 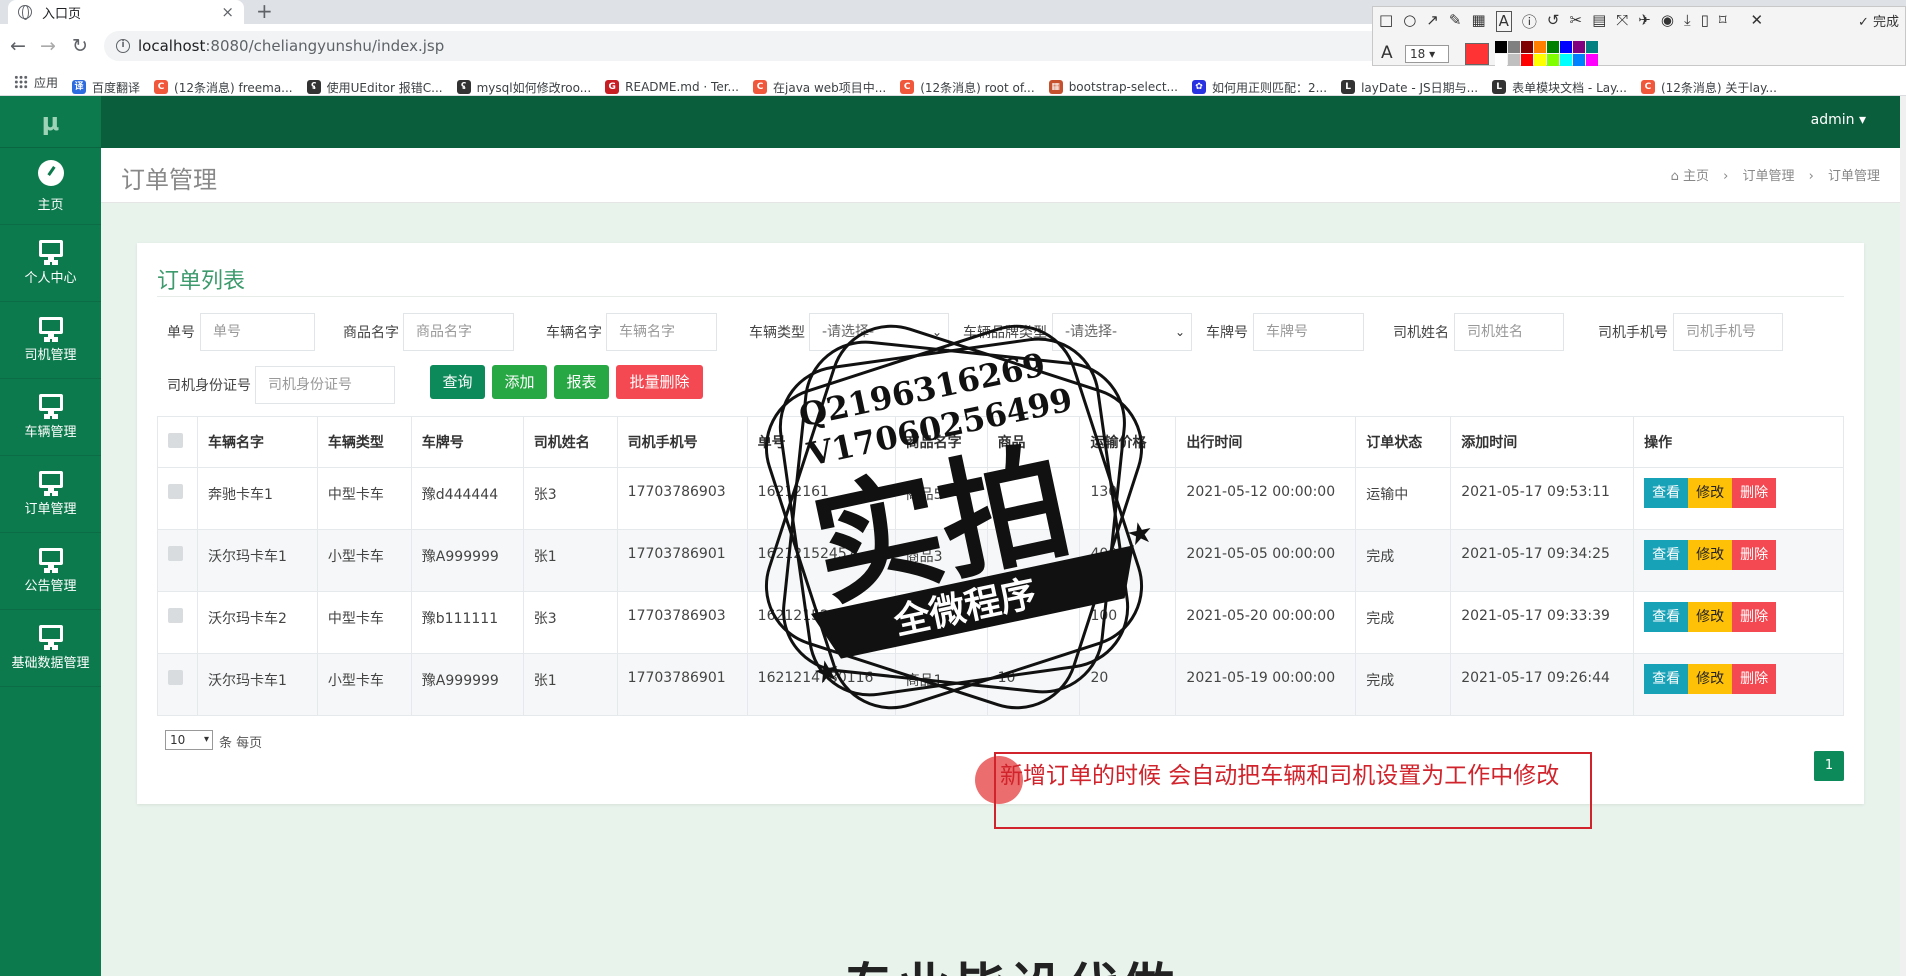 I want to click on sidebar-item: 个人中心, so click(x=50, y=263).